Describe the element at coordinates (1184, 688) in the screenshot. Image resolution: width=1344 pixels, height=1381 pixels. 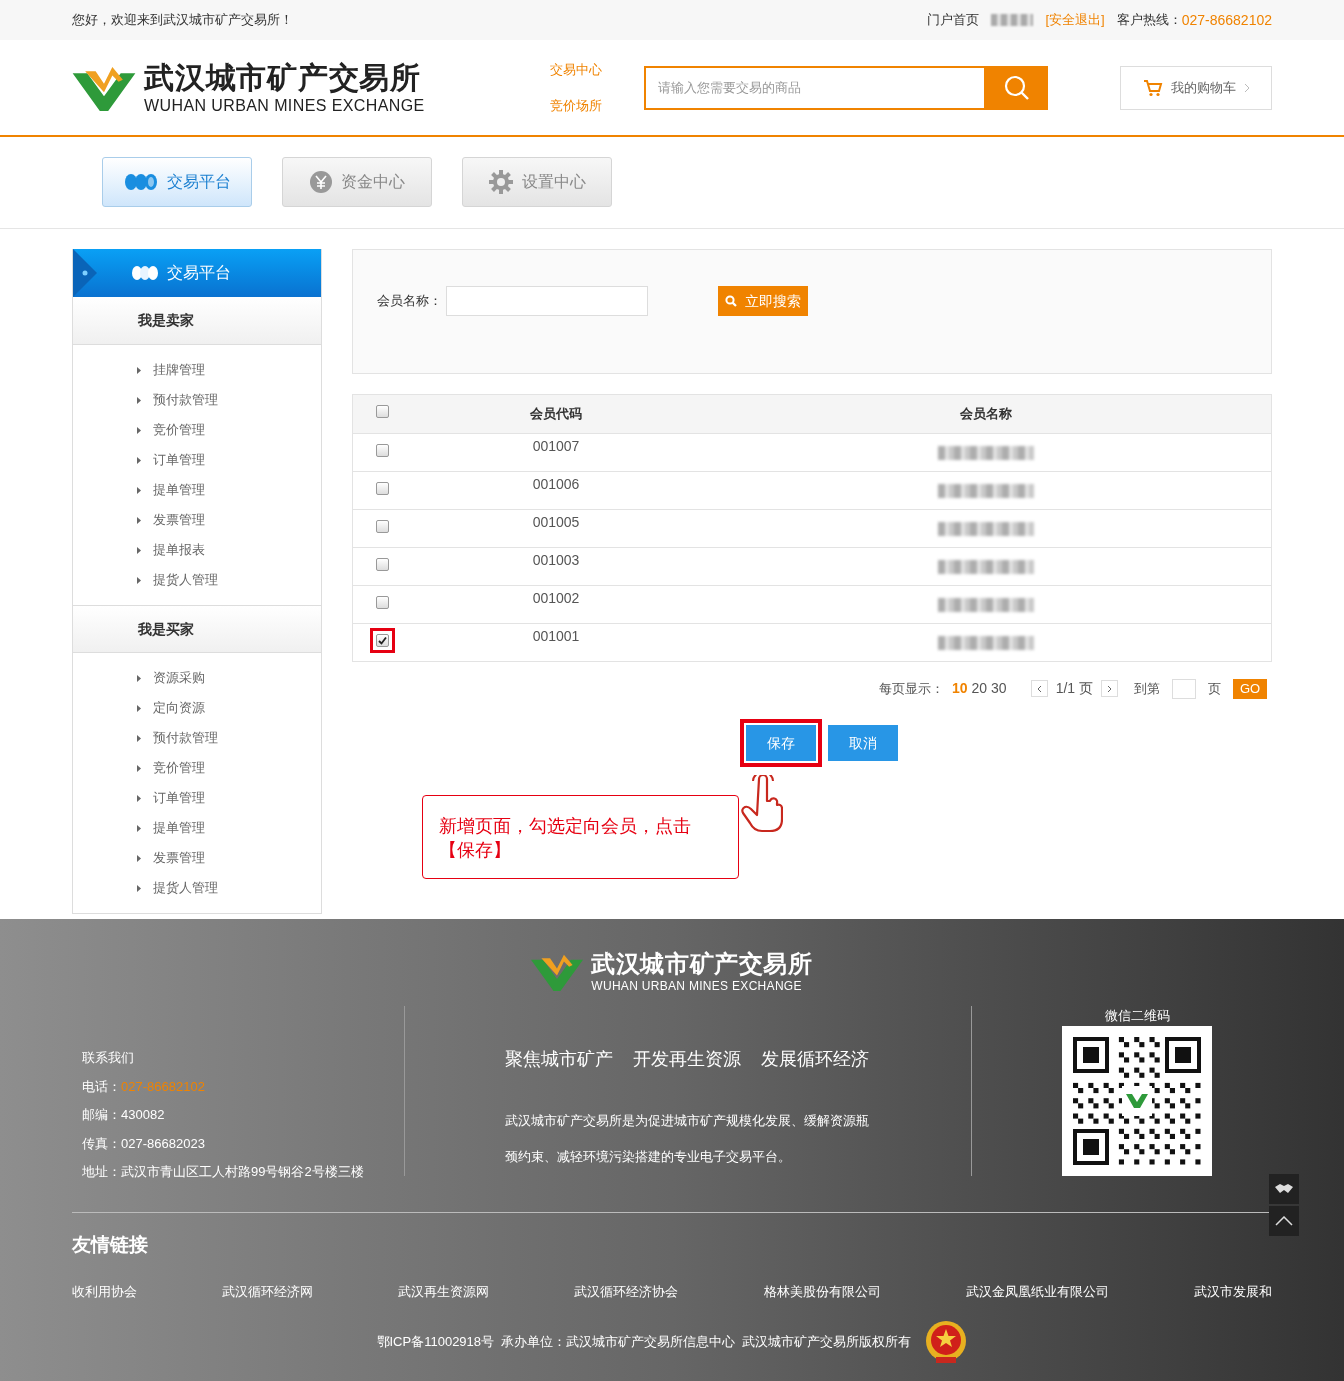
I see `page-number-field` at that location.